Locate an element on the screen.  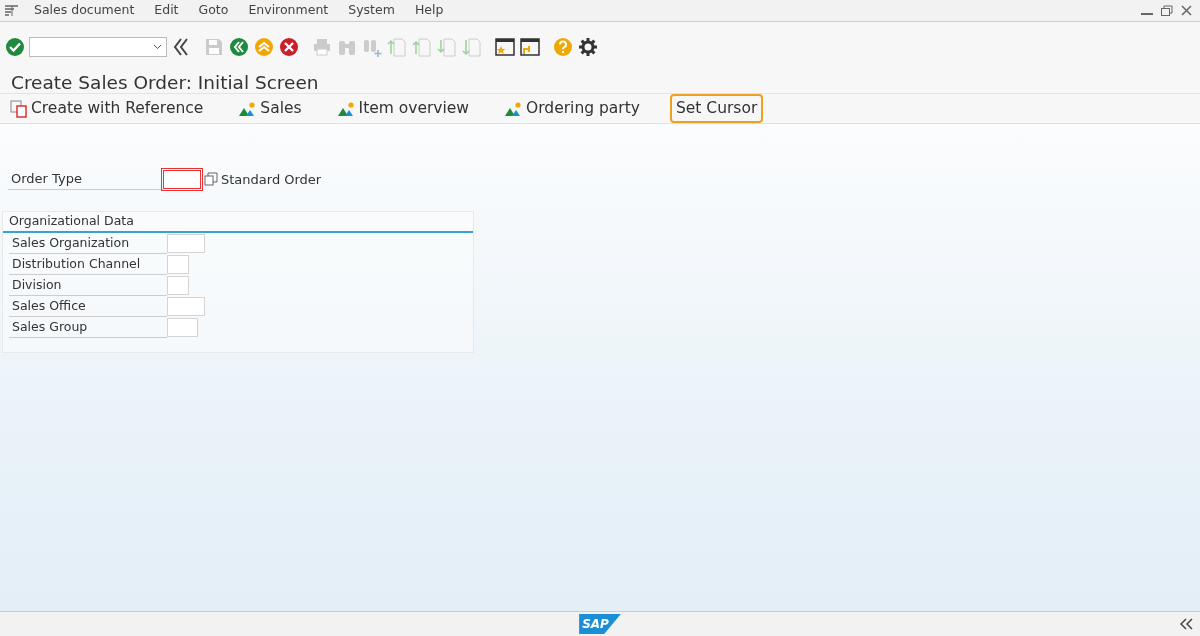
toolbar-button: Ordering party is located at coordinates (572, 108).